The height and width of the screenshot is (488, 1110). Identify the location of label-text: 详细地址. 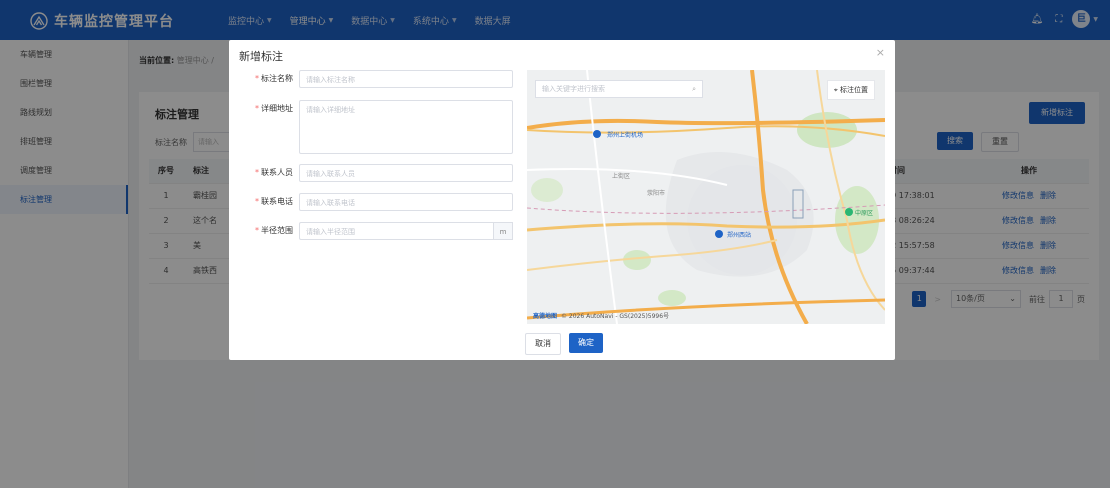
(277, 108).